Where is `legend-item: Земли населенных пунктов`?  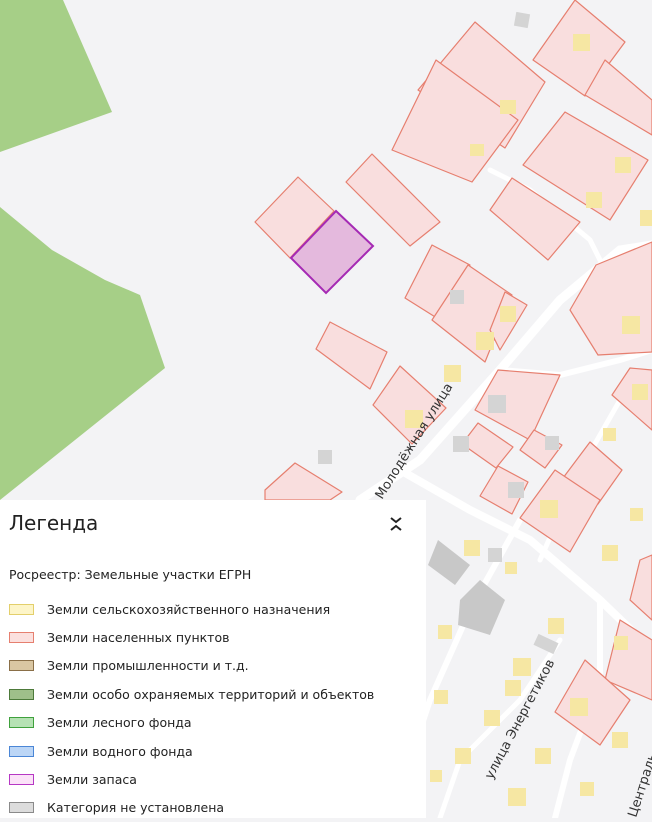
legend-item: Земли населенных пунктов is located at coordinates (191, 637).